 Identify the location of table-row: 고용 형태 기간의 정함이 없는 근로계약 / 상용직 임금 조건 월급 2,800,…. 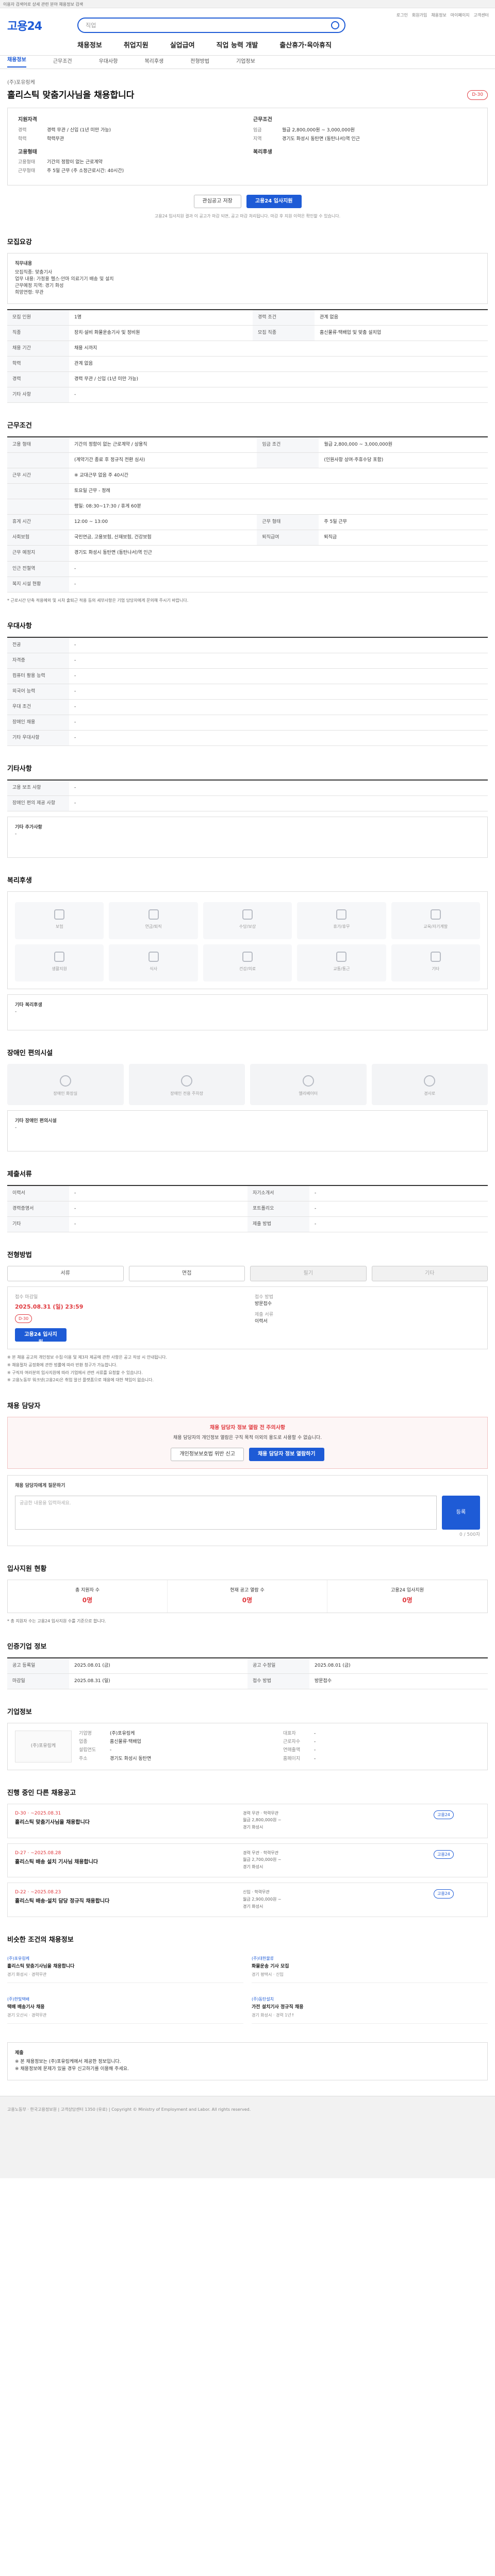
(247, 444).